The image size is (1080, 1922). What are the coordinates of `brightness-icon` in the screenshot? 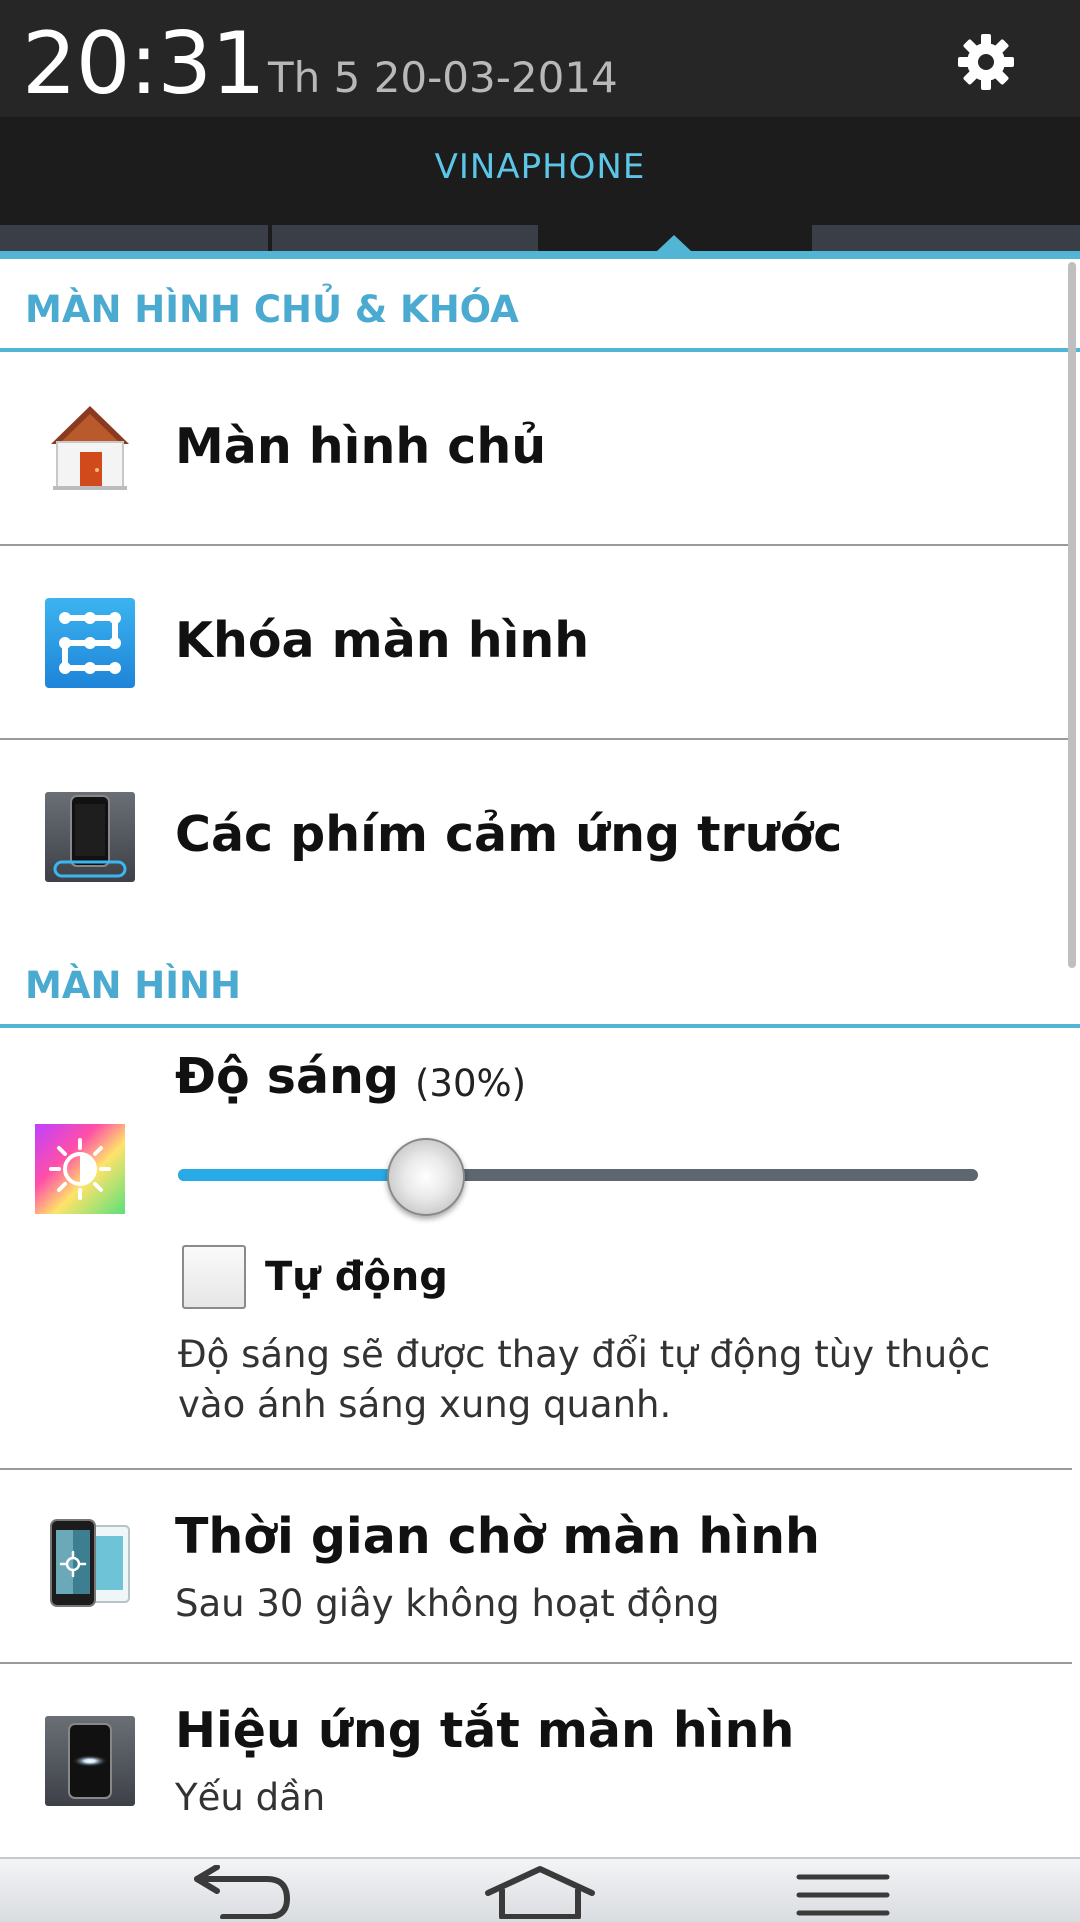 It's located at (80, 1169).